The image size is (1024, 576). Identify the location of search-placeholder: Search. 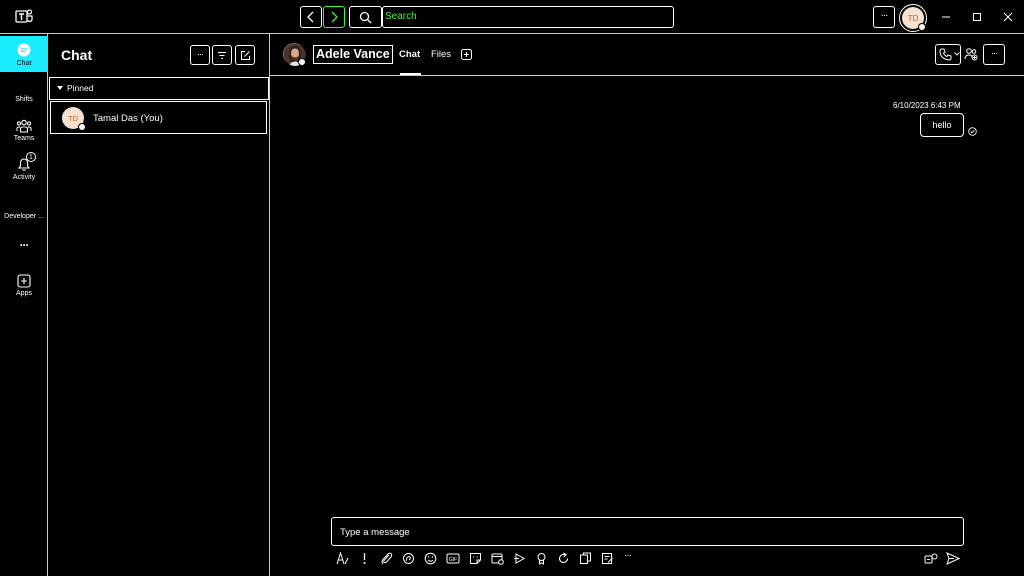
(401, 16).